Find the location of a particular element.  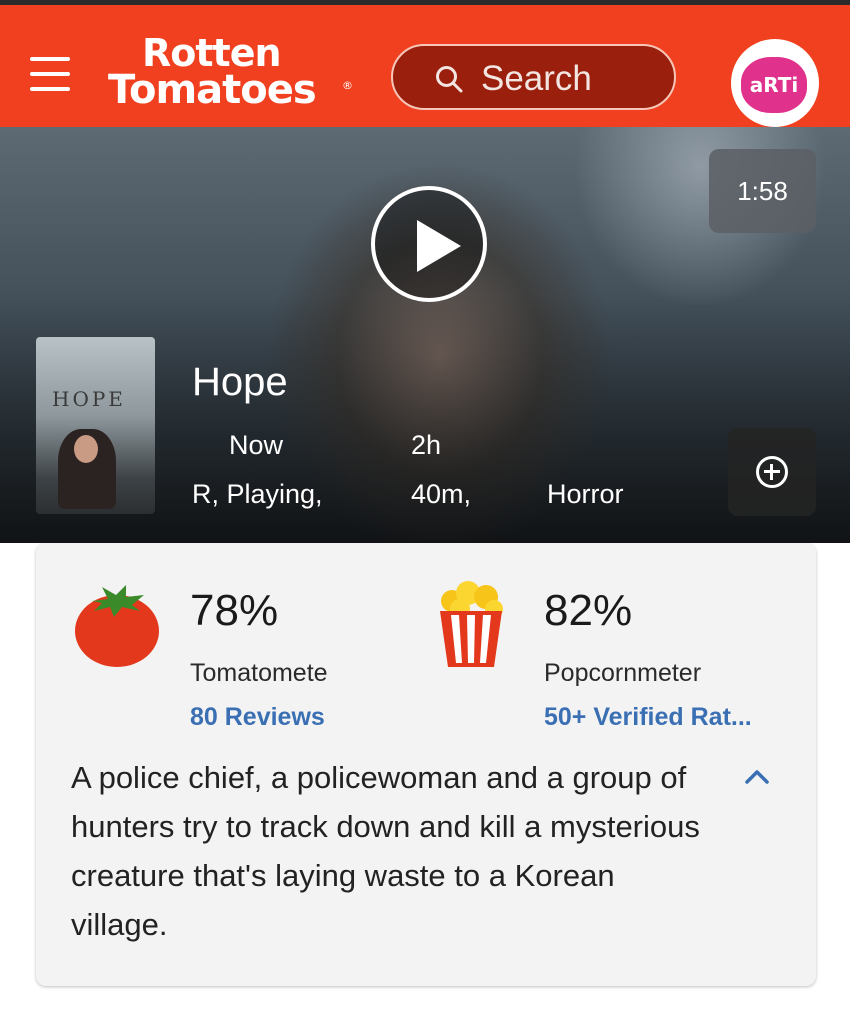

trailer-duration: 1:58 is located at coordinates (762, 191).